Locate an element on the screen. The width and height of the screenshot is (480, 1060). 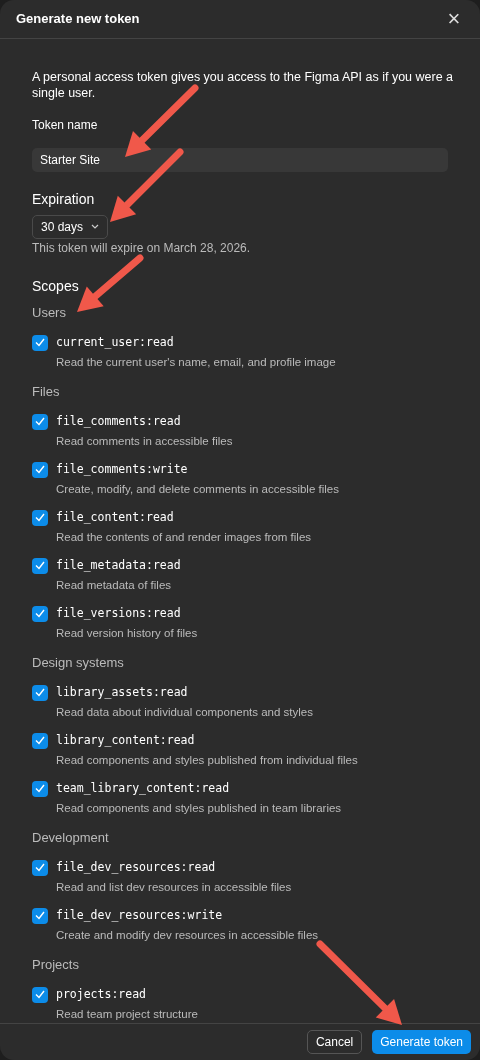
annotation-arrow is located at coordinates (110, 283).